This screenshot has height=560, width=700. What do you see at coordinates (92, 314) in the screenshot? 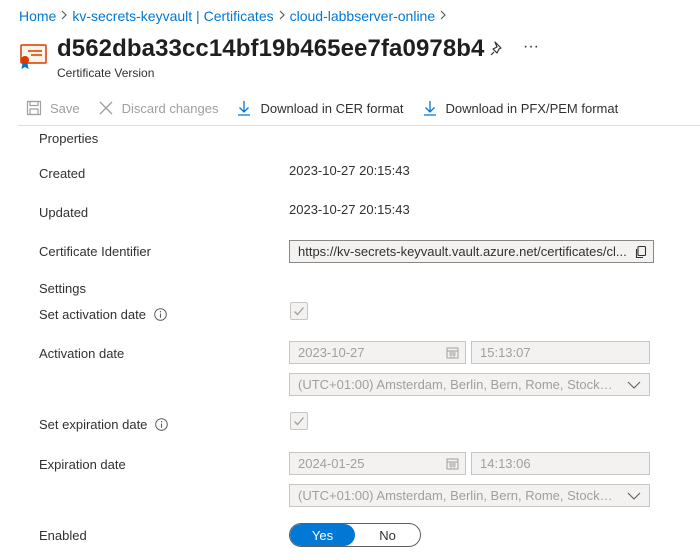
I see `set-activation-date-text: Set activation date` at bounding box center [92, 314].